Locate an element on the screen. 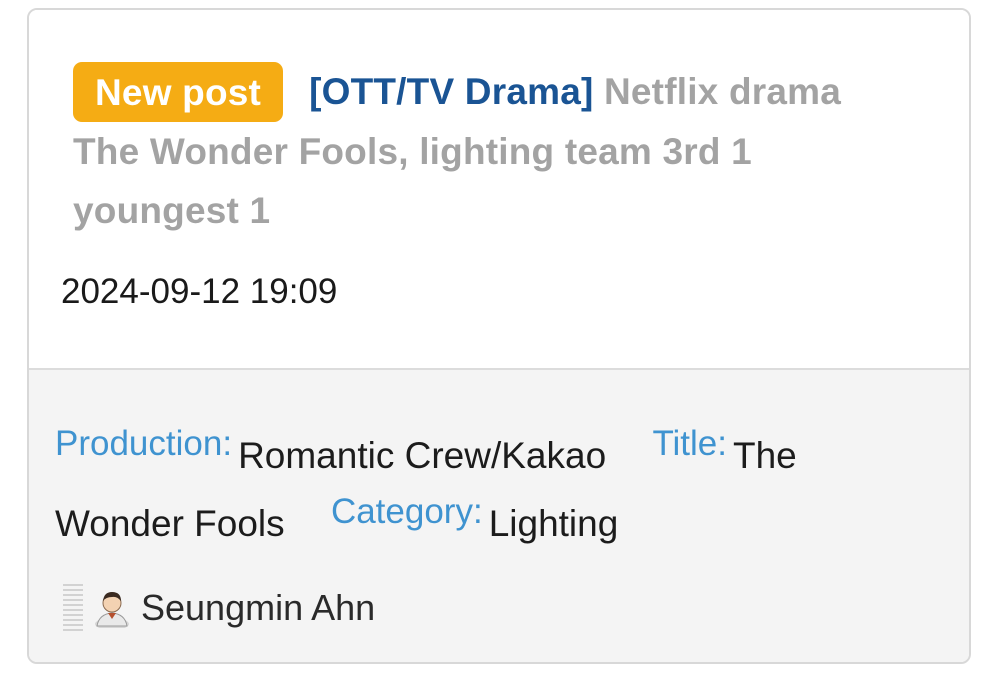  production-label: Production: is located at coordinates (144, 443).